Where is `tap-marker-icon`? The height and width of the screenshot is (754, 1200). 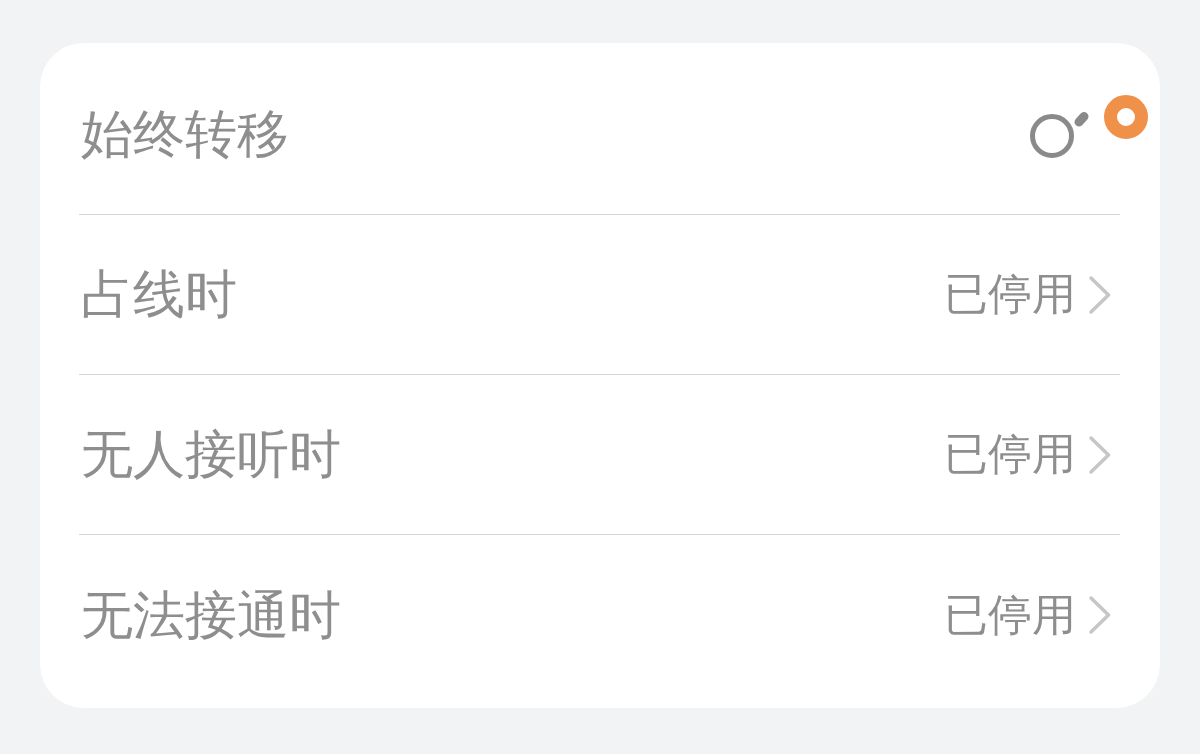
tap-marker-icon is located at coordinates (1126, 116).